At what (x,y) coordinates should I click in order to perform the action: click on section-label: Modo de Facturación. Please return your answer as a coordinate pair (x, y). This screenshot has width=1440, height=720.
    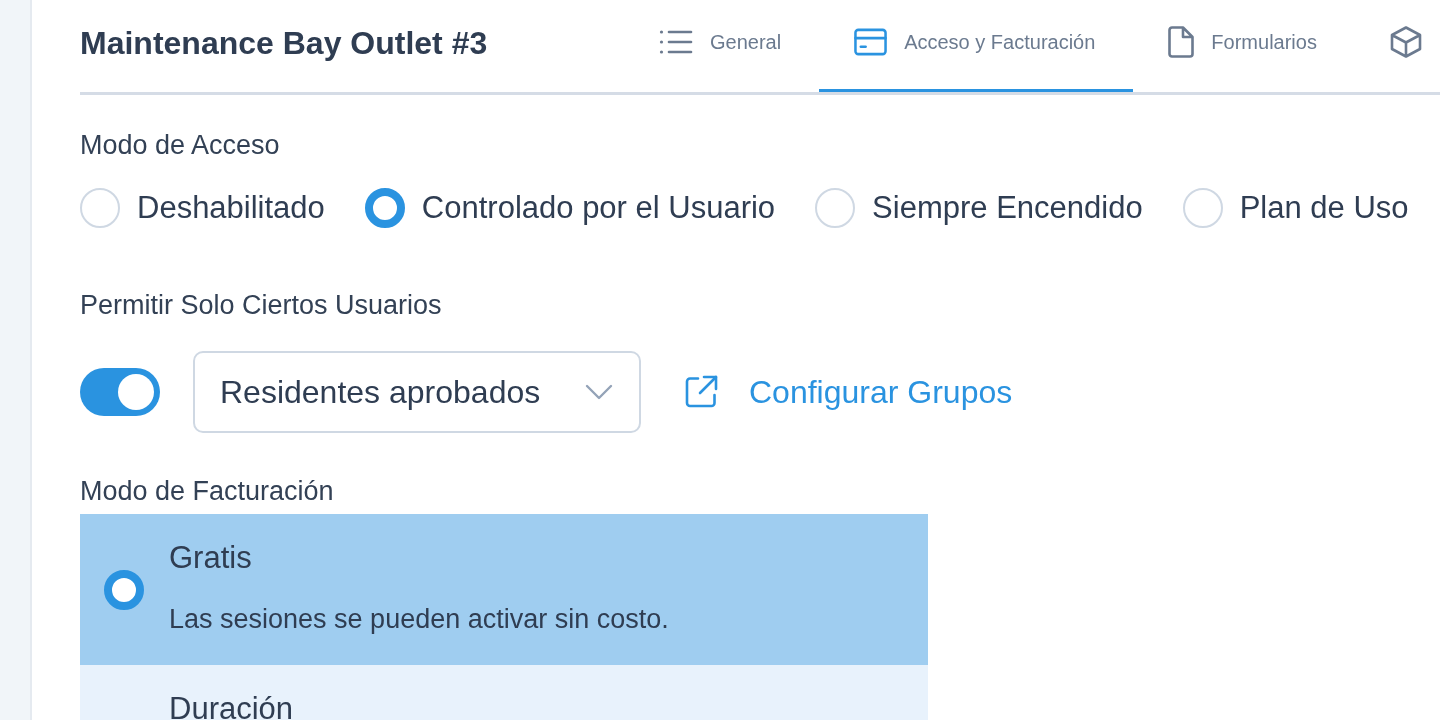
    Looking at the image, I should click on (207, 491).